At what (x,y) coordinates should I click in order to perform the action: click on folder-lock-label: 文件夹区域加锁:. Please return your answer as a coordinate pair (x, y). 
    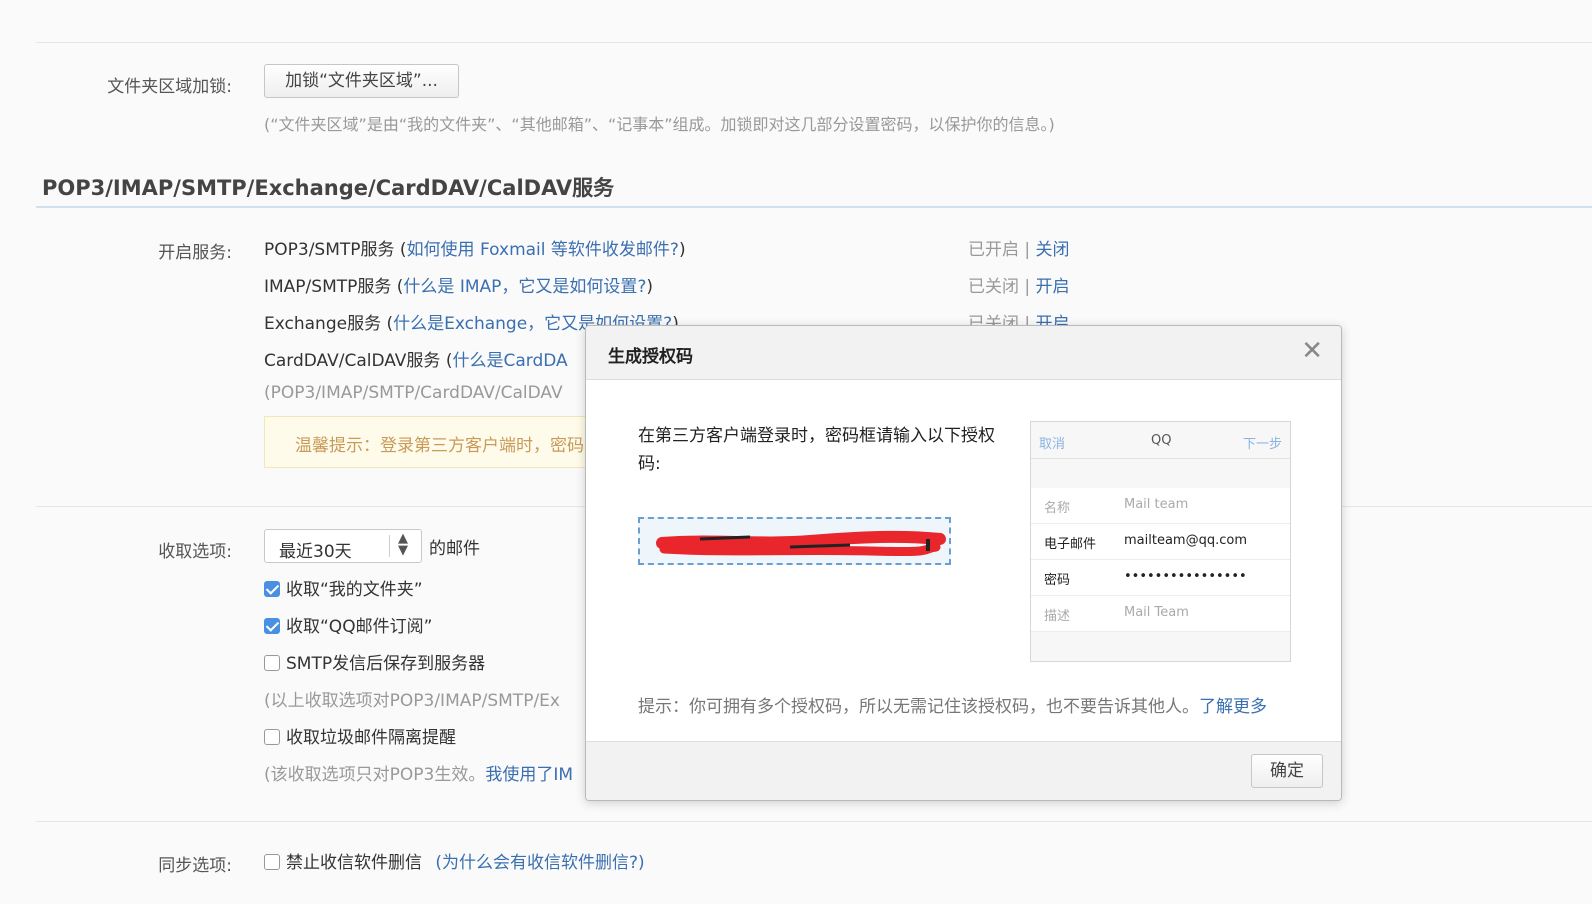
    Looking at the image, I should click on (169, 87).